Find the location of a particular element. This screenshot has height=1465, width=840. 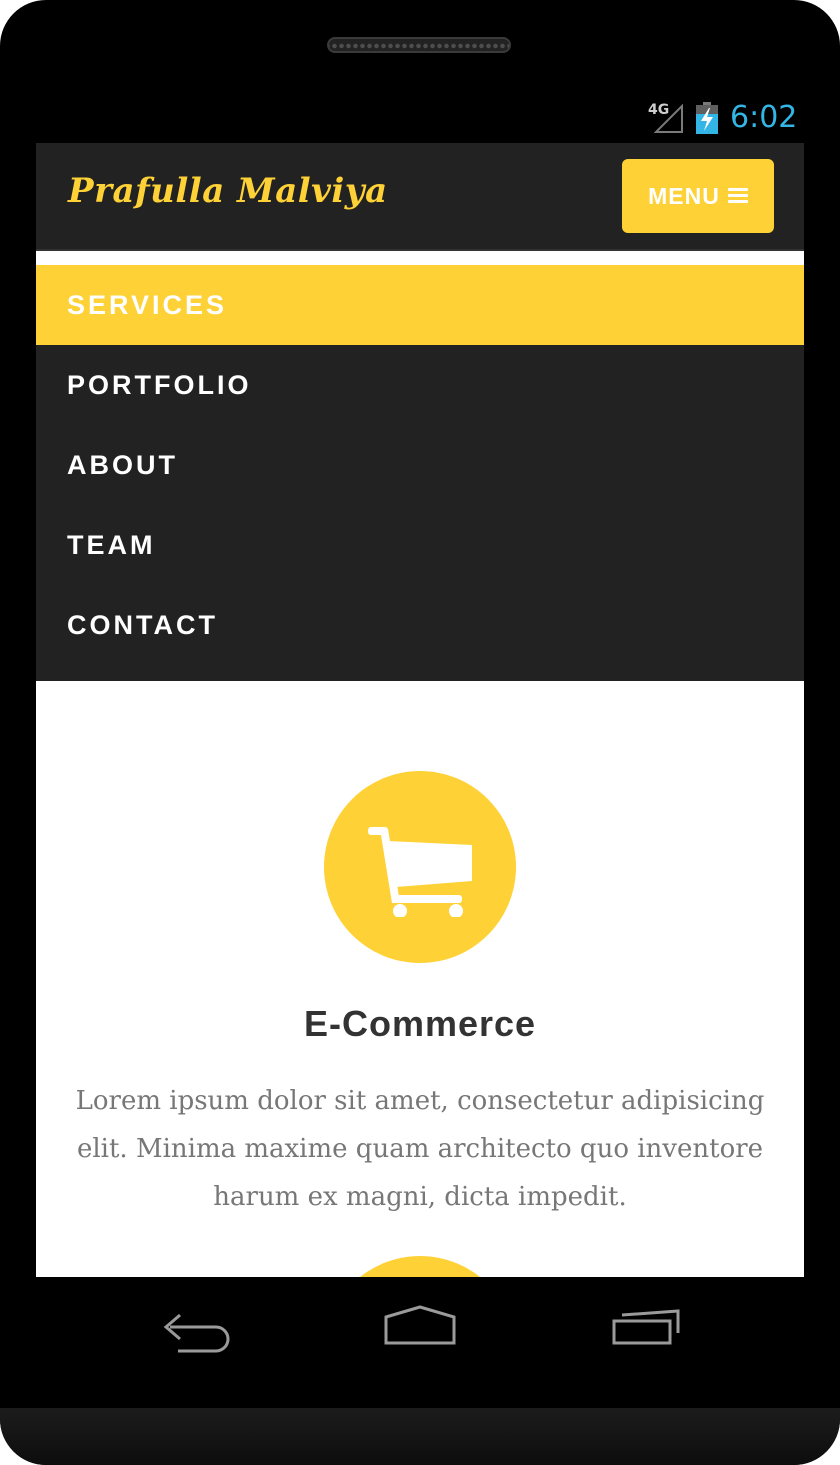

nav-item-contact: CONTACT is located at coordinates (420, 625).